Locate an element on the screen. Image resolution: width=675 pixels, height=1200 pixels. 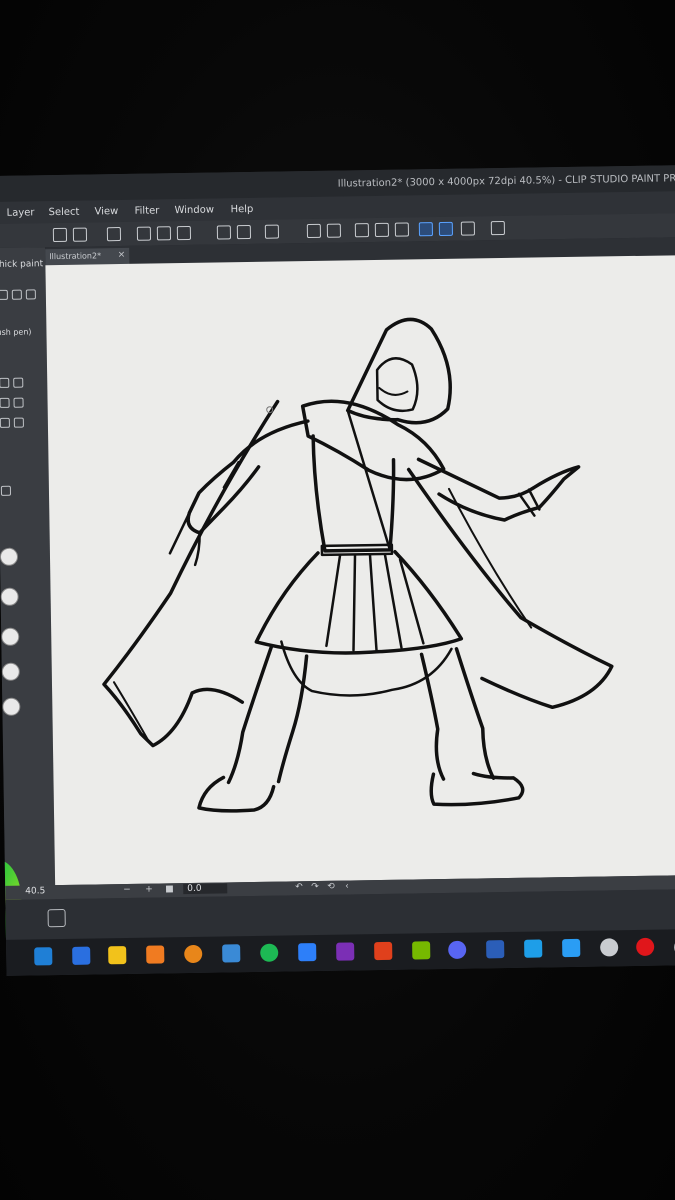
cloud-icon is located at coordinates (609, 947).